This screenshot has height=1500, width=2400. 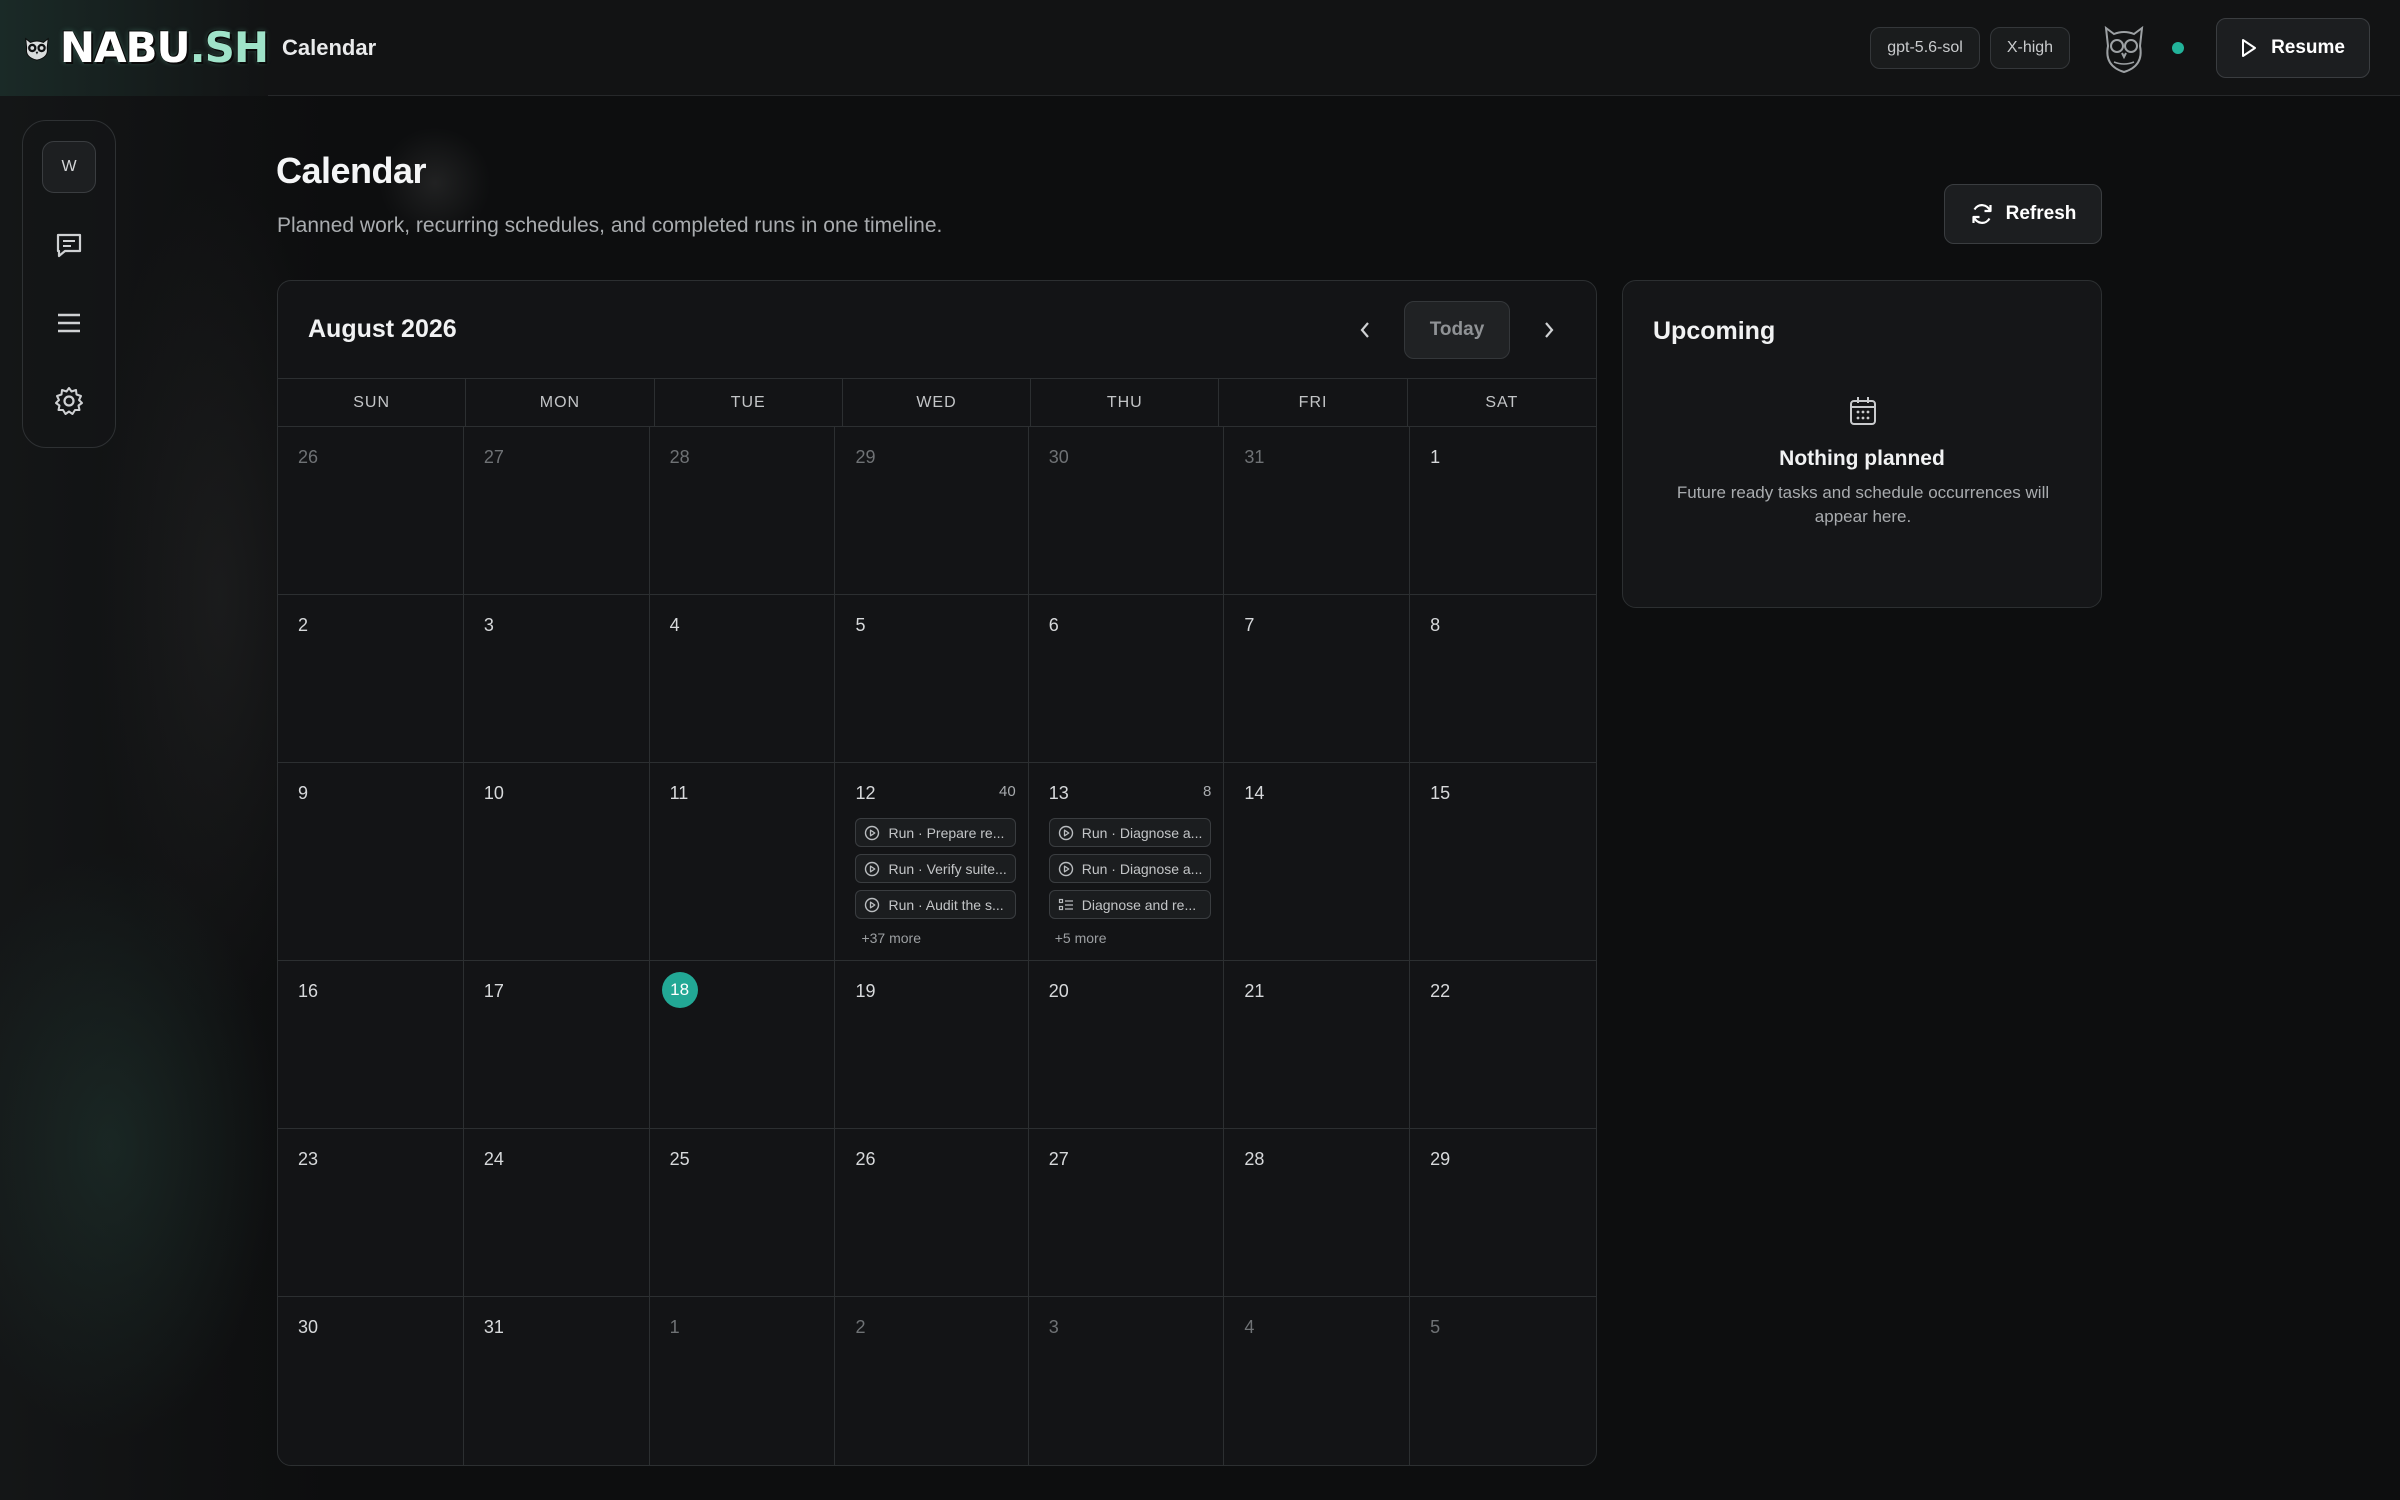 What do you see at coordinates (308, 991) in the screenshot?
I see `day-number: 16` at bounding box center [308, 991].